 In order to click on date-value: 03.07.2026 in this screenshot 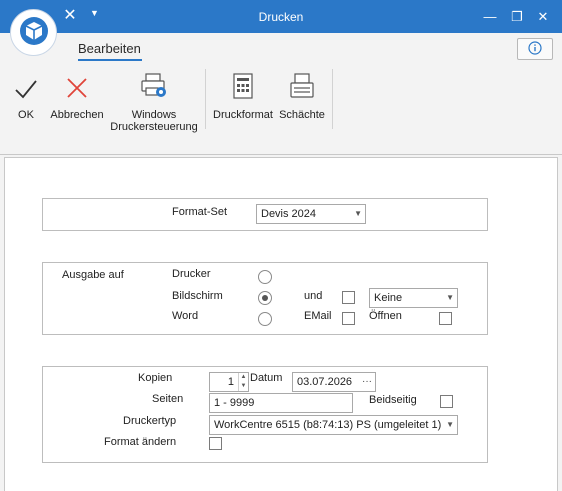, I will do `click(325, 382)`.